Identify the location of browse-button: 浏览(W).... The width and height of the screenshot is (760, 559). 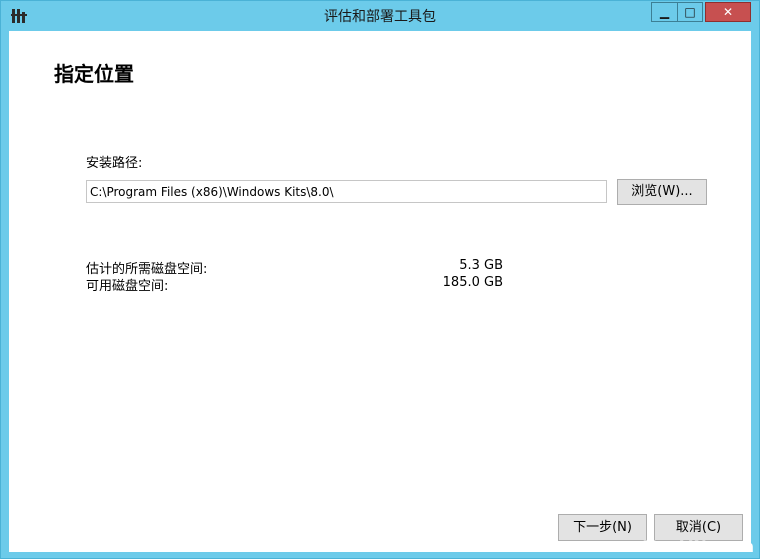
(662, 192).